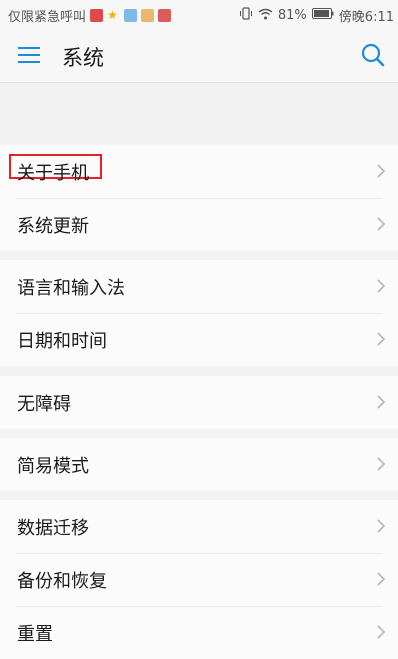 Image resolution: width=398 pixels, height=659 pixels. I want to click on search-icon, so click(373, 55).